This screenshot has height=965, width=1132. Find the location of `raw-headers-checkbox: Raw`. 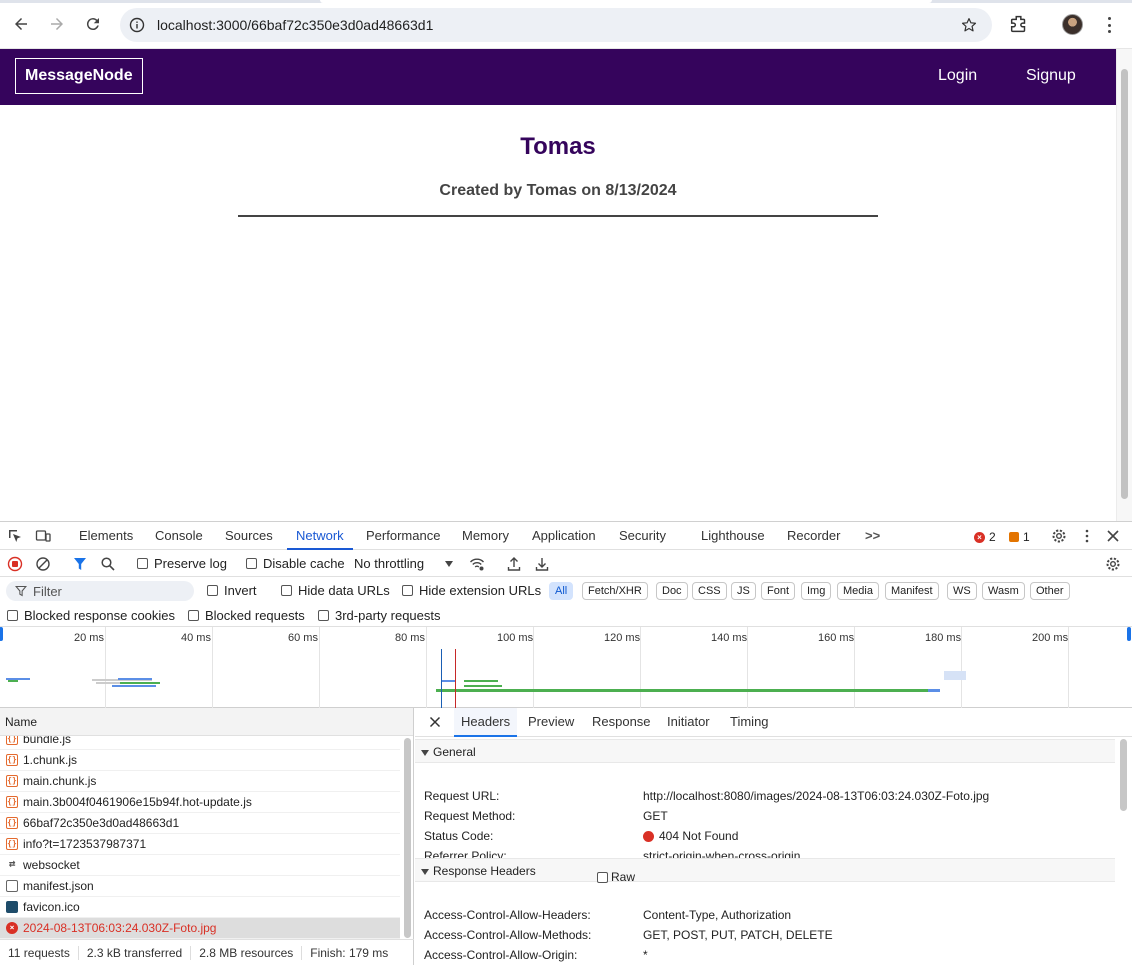

raw-headers-checkbox: Raw is located at coordinates (616, 877).